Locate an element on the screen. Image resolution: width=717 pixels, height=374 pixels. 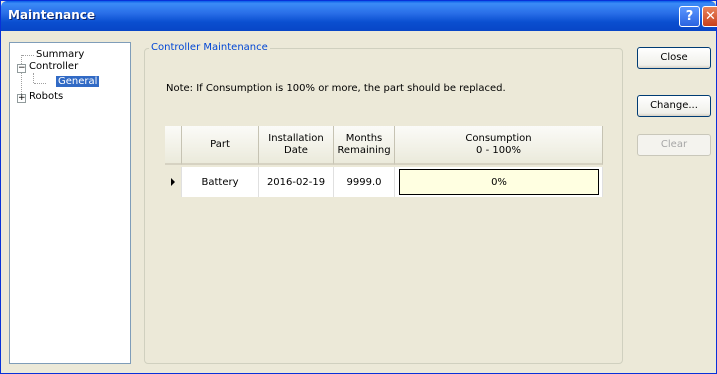
row-header-corner is located at coordinates (173, 145).